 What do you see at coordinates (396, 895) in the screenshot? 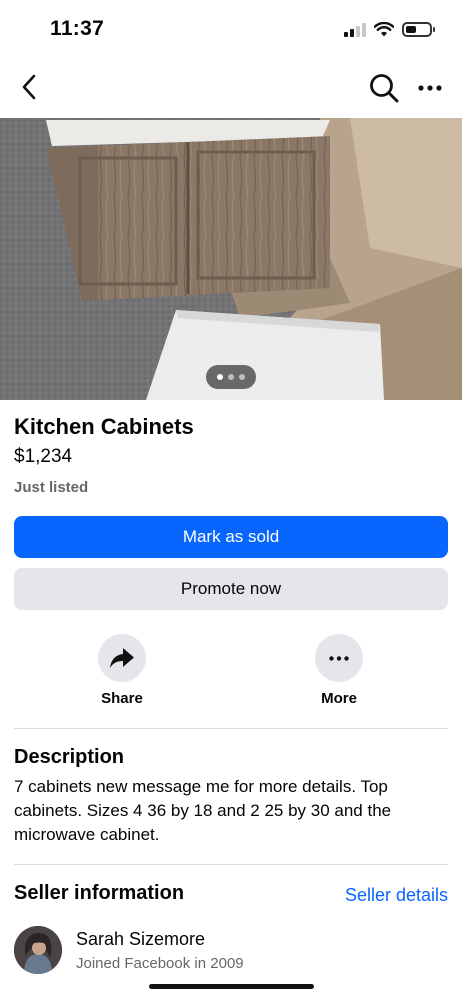
I see `seller-details-link: Seller details` at bounding box center [396, 895].